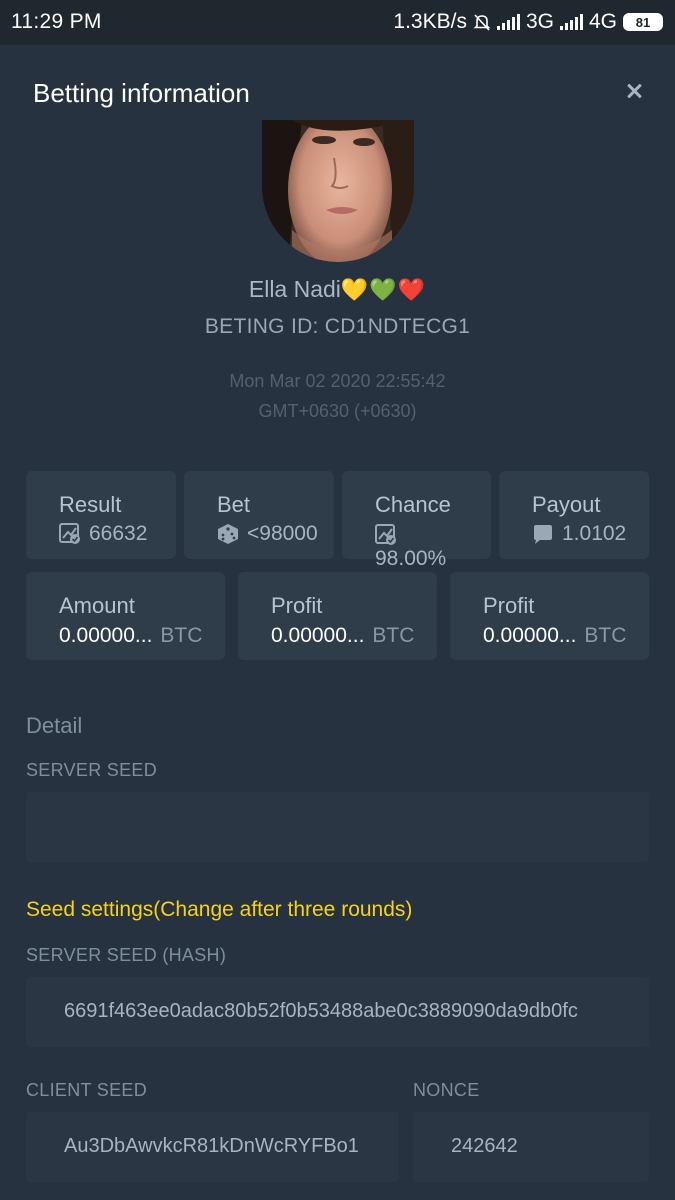 This screenshot has height=1200, width=675. I want to click on stat-label: Result, so click(90, 504).